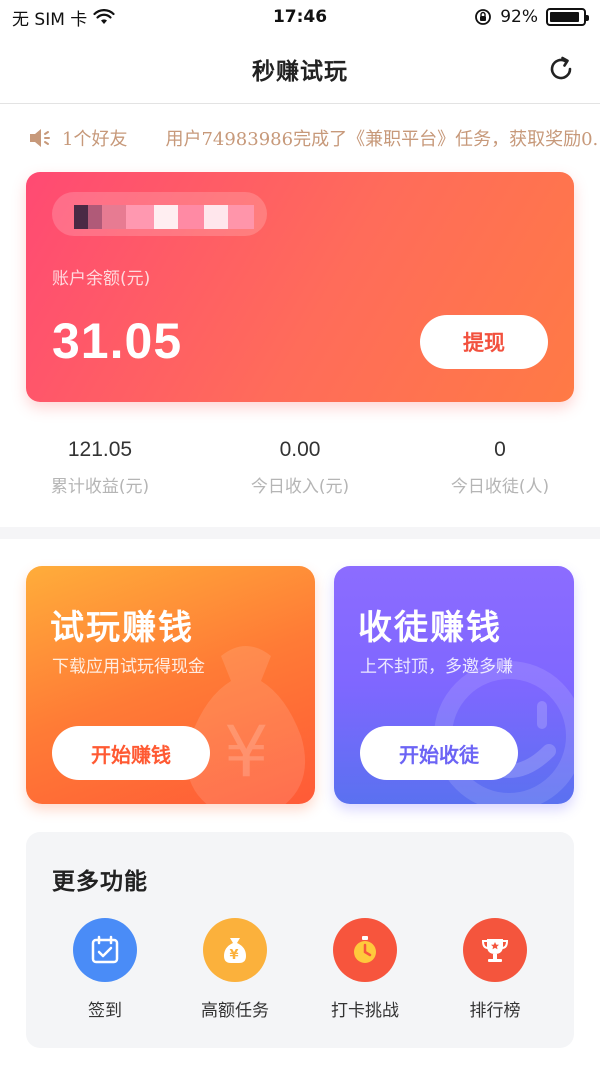 The width and height of the screenshot is (600, 1067). Describe the element at coordinates (95, 139) in the screenshot. I see `friend-count: 1个好友` at that location.